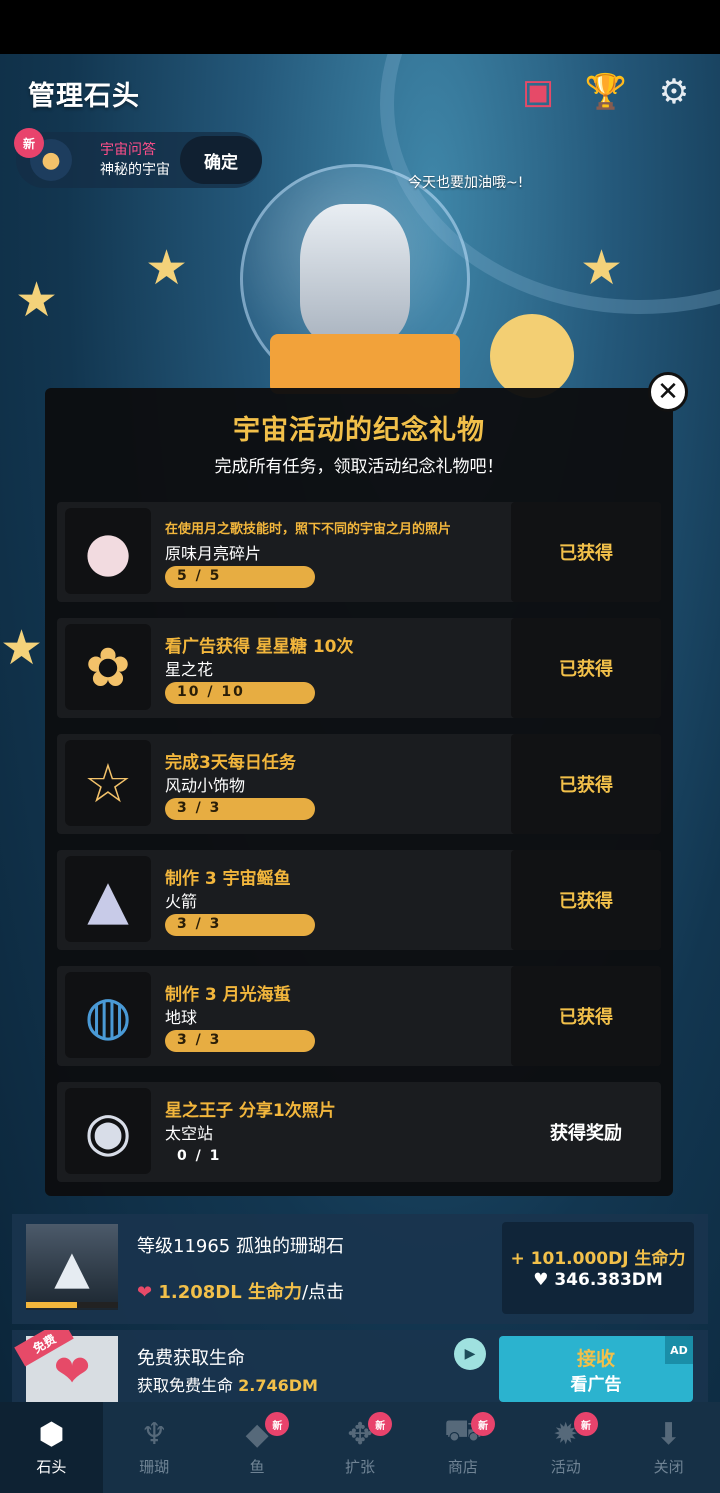 The width and height of the screenshot is (720, 1493). Describe the element at coordinates (205, 785) in the screenshot. I see `reward-name: 风动小饰物` at that location.